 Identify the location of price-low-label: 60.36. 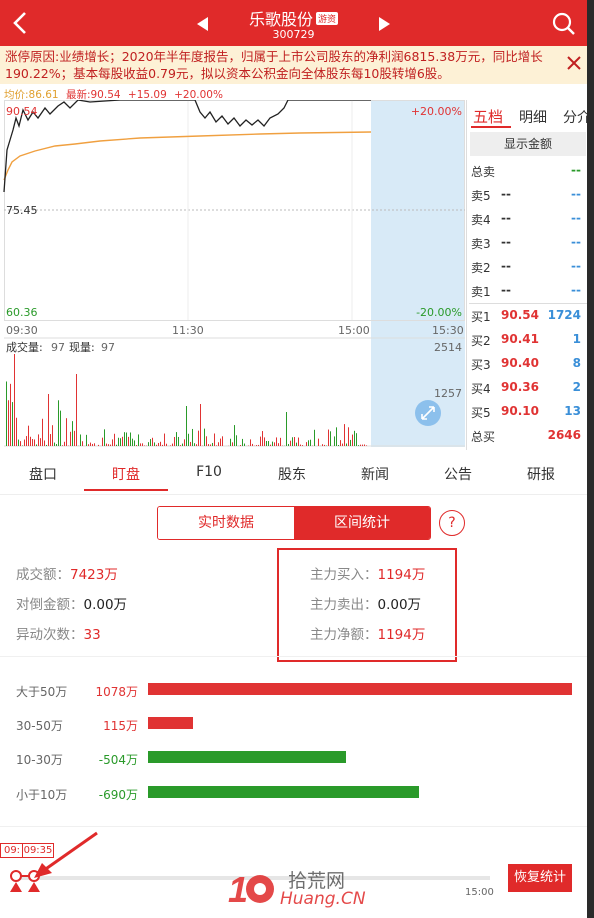
(22, 312).